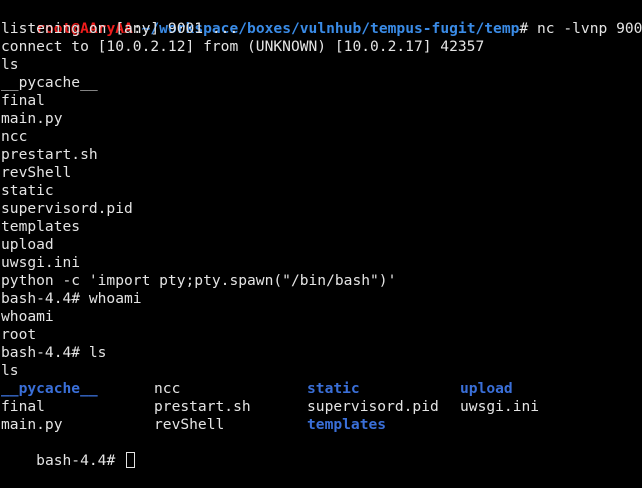  I want to click on output-line: static, so click(27, 190).